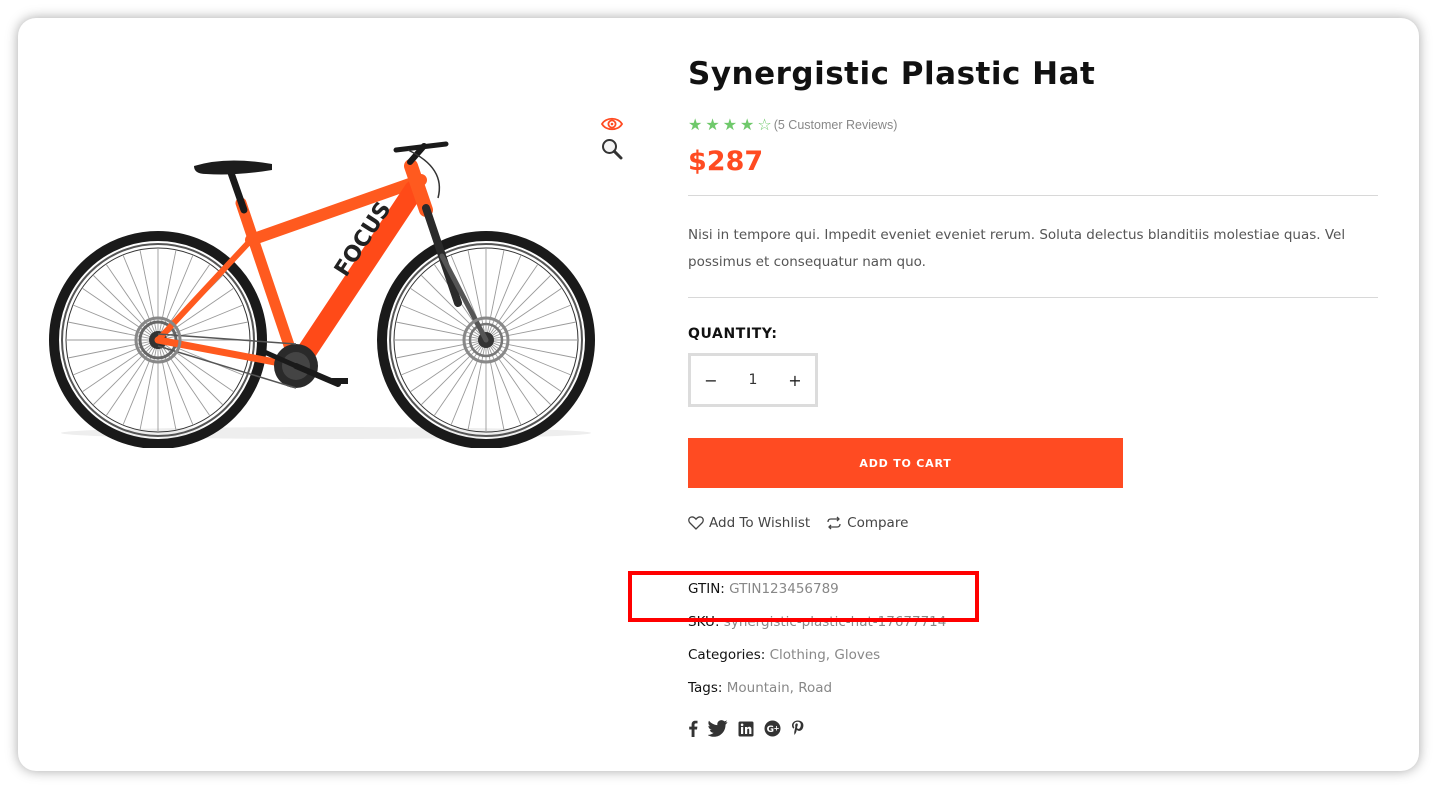 The height and width of the screenshot is (789, 1437). I want to click on product-image: FOCUS, so click(322, 294).